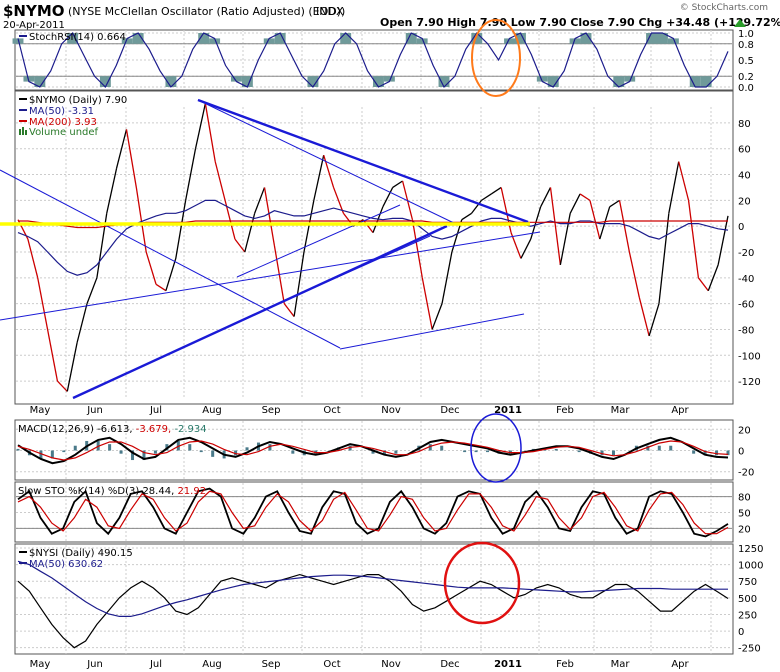 Image resolution: width=780 pixels, height=672 pixels. What do you see at coordinates (78, 491) in the screenshot?
I see `sto-legend-prefix: Slow STO %K(14) %D(3)` at bounding box center [78, 491].